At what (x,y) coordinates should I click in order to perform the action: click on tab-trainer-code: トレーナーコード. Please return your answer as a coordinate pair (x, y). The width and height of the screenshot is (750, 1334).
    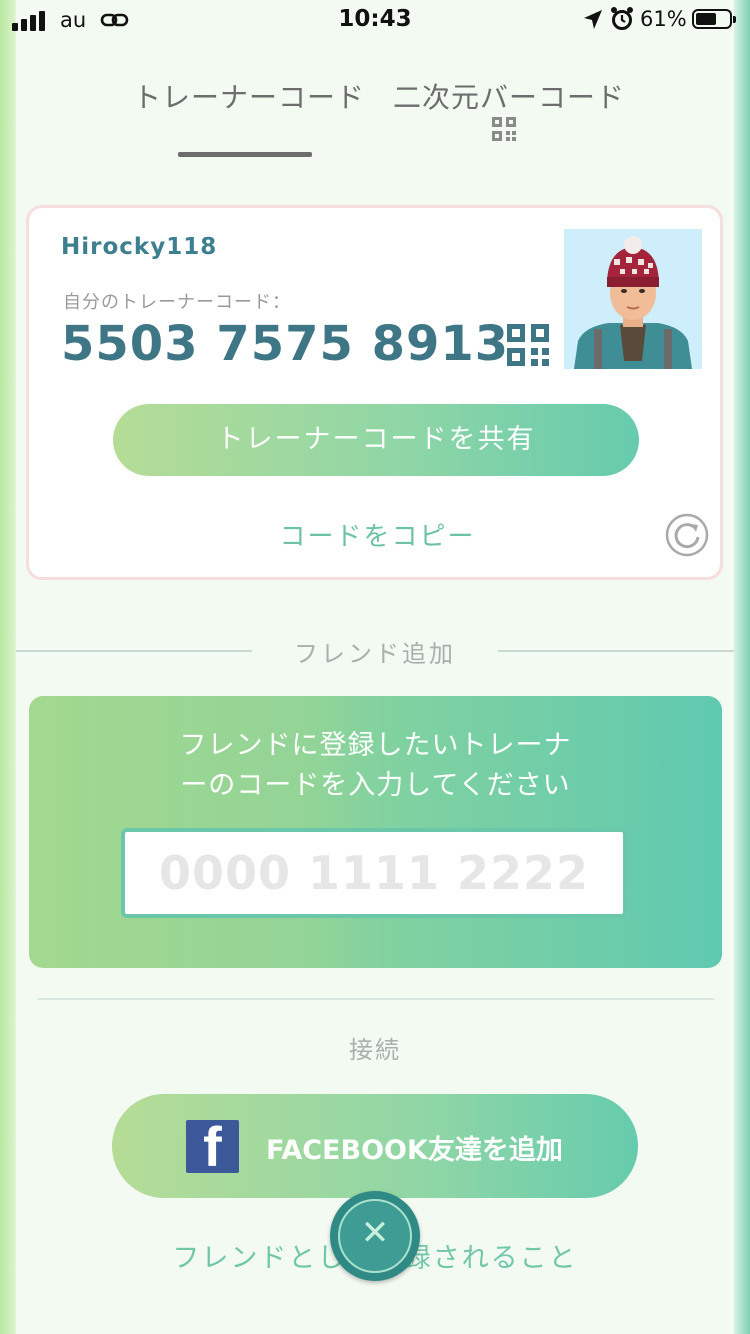
    Looking at the image, I should click on (249, 96).